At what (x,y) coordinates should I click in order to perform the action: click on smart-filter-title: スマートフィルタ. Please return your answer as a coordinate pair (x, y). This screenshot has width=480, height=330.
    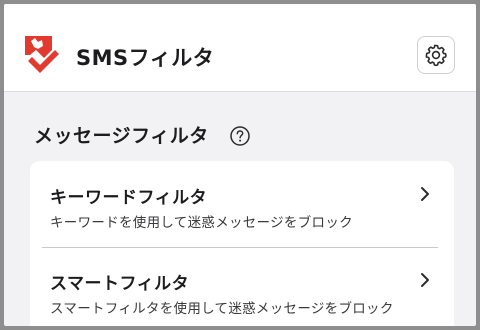
    Looking at the image, I should click on (120, 284).